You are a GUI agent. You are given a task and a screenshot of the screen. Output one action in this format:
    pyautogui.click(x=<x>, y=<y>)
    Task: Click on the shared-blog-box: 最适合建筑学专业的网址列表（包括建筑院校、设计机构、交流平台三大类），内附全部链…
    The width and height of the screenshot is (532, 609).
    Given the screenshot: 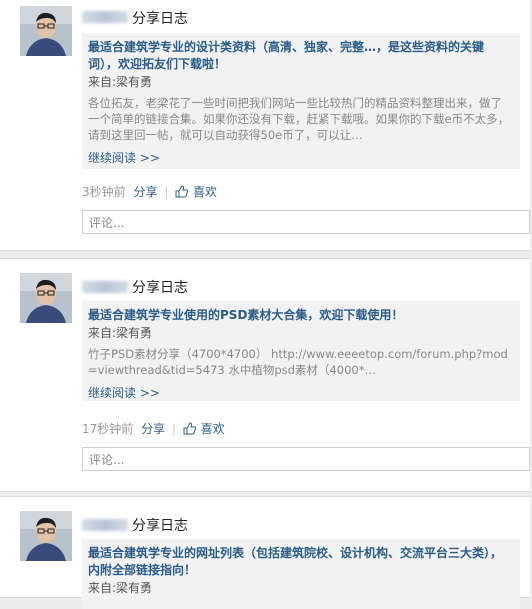 What is the action you would take?
    pyautogui.click(x=301, y=574)
    